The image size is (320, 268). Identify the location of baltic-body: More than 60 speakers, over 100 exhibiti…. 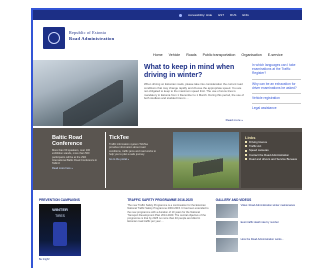
(75, 157).